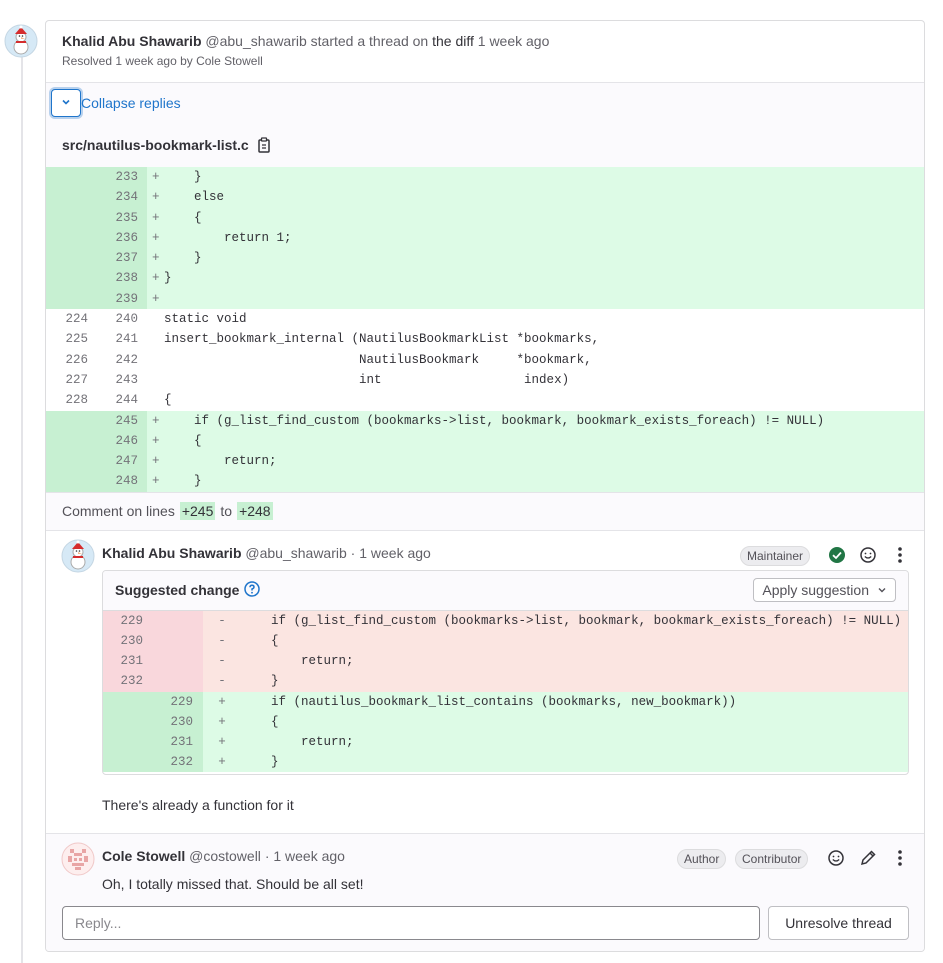 The height and width of the screenshot is (963, 943). What do you see at coordinates (128, 681) in the screenshot?
I see `old-line-number: 232` at bounding box center [128, 681].